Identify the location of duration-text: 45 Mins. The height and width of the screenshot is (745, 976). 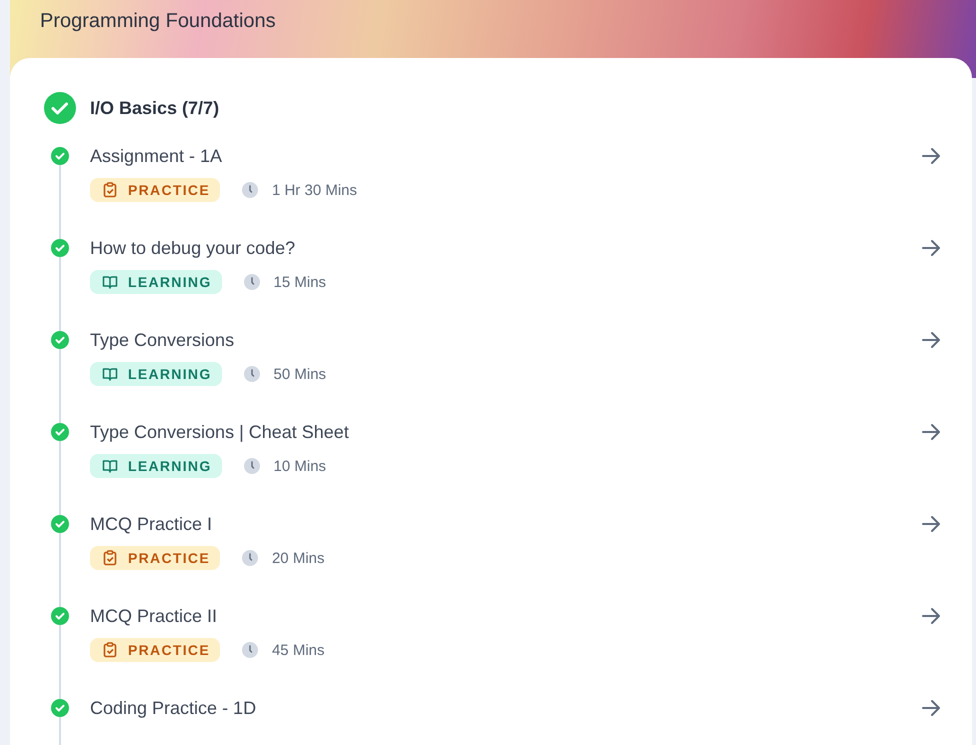
(298, 650).